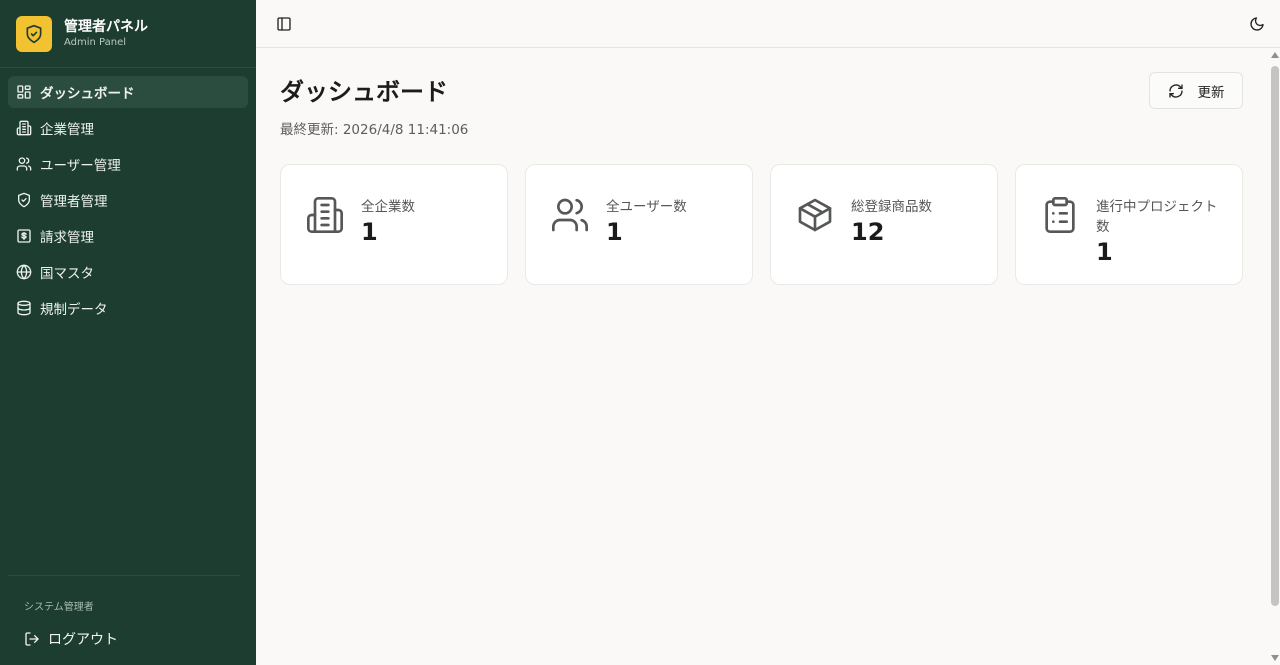  I want to click on sidebar-item-admins: 管理者管理, so click(128, 200).